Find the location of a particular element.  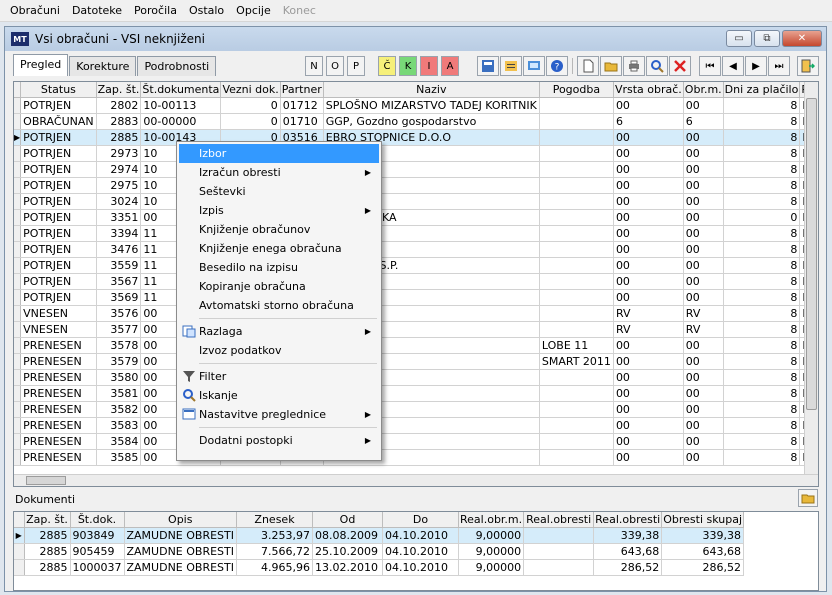

column-header: Partner is located at coordinates (302, 90).